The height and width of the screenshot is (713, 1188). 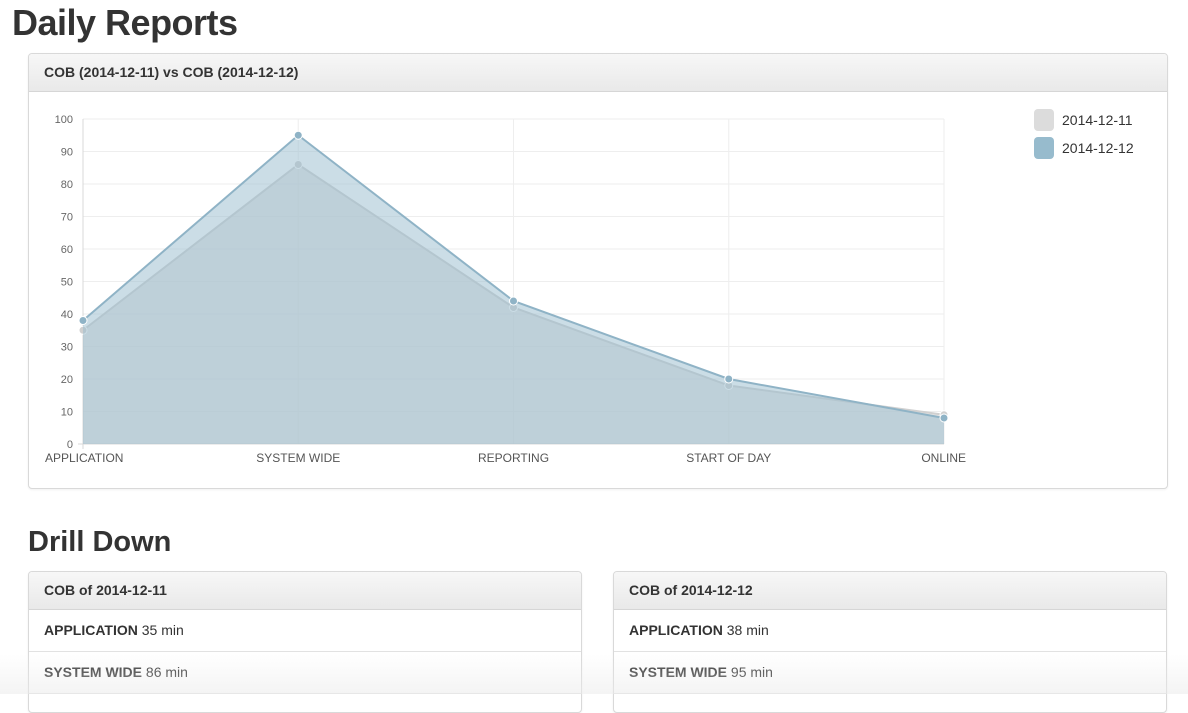 I want to click on x-tick-label: APPLICATION, so click(x=84, y=458).